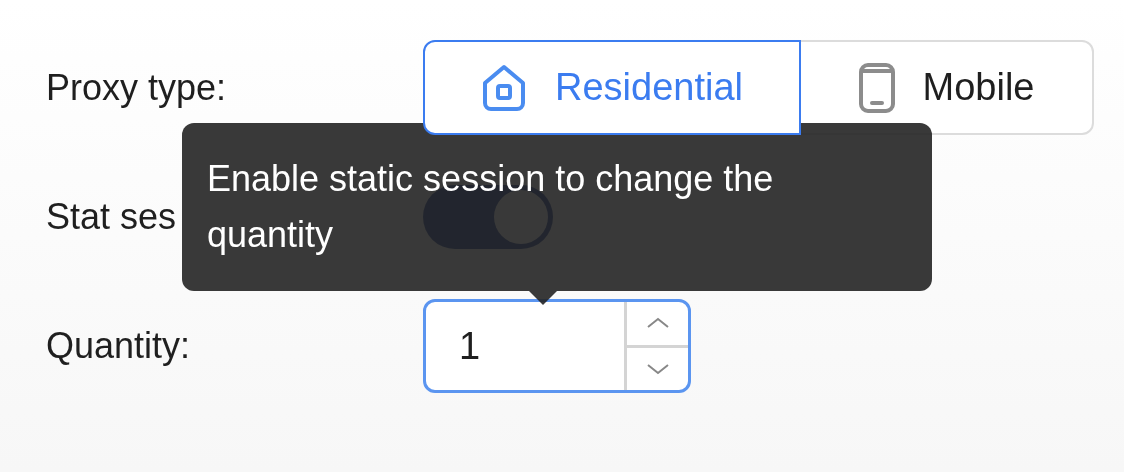 Image resolution: width=1124 pixels, height=472 pixels. Describe the element at coordinates (557, 346) in the screenshot. I see `quantity-field: 1` at that location.